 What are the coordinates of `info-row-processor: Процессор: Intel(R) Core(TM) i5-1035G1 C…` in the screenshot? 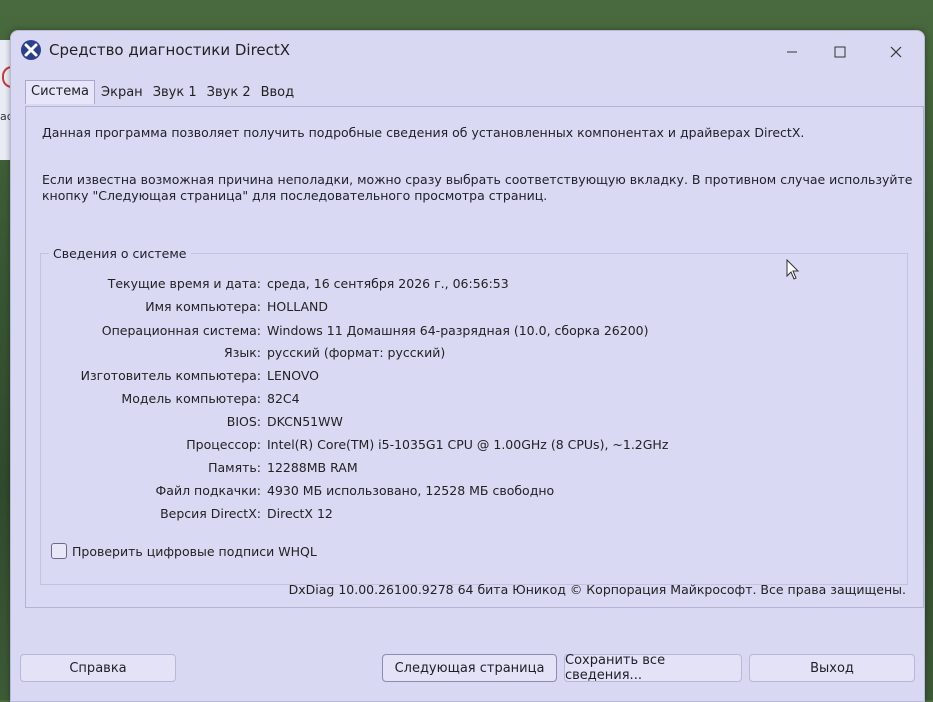 It's located at (474, 447).